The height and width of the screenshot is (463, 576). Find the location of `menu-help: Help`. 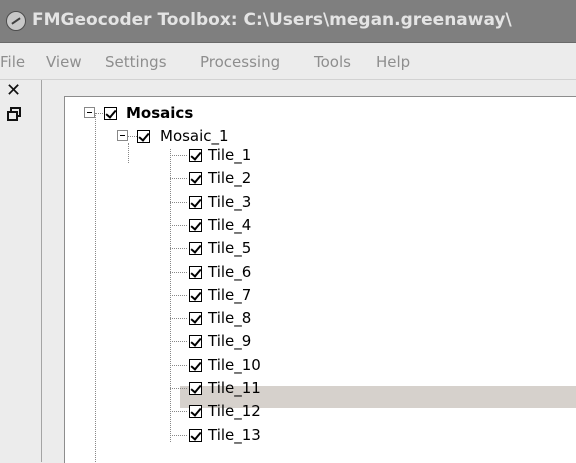

menu-help: Help is located at coordinates (393, 62).